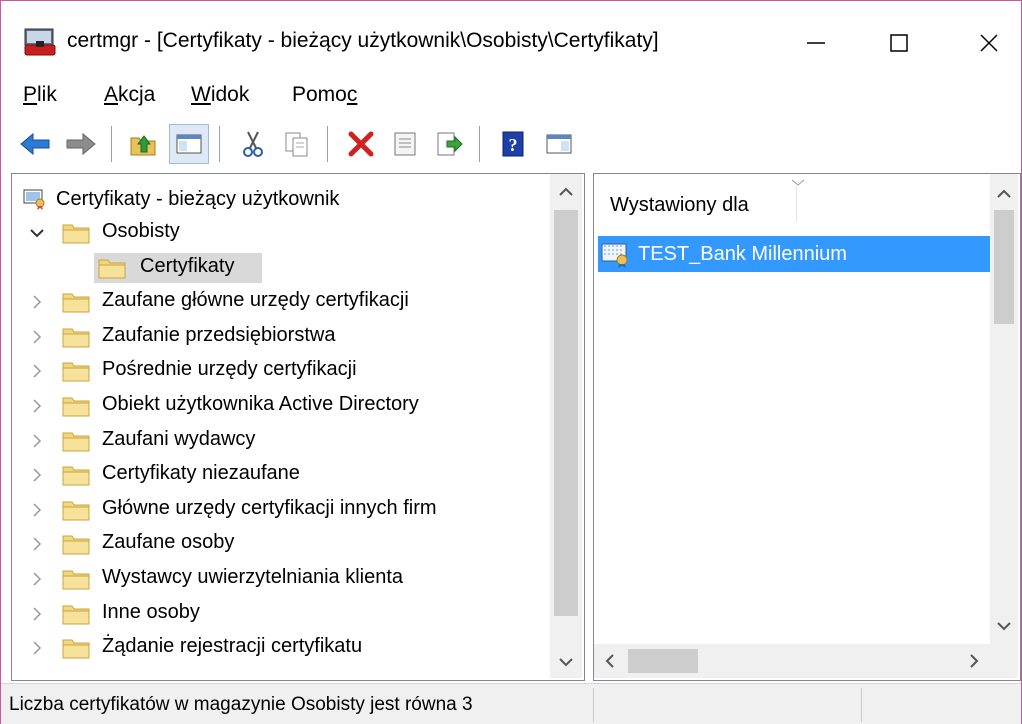  Describe the element at coordinates (566, 413) in the screenshot. I see `tree-scroll-thumb` at that location.